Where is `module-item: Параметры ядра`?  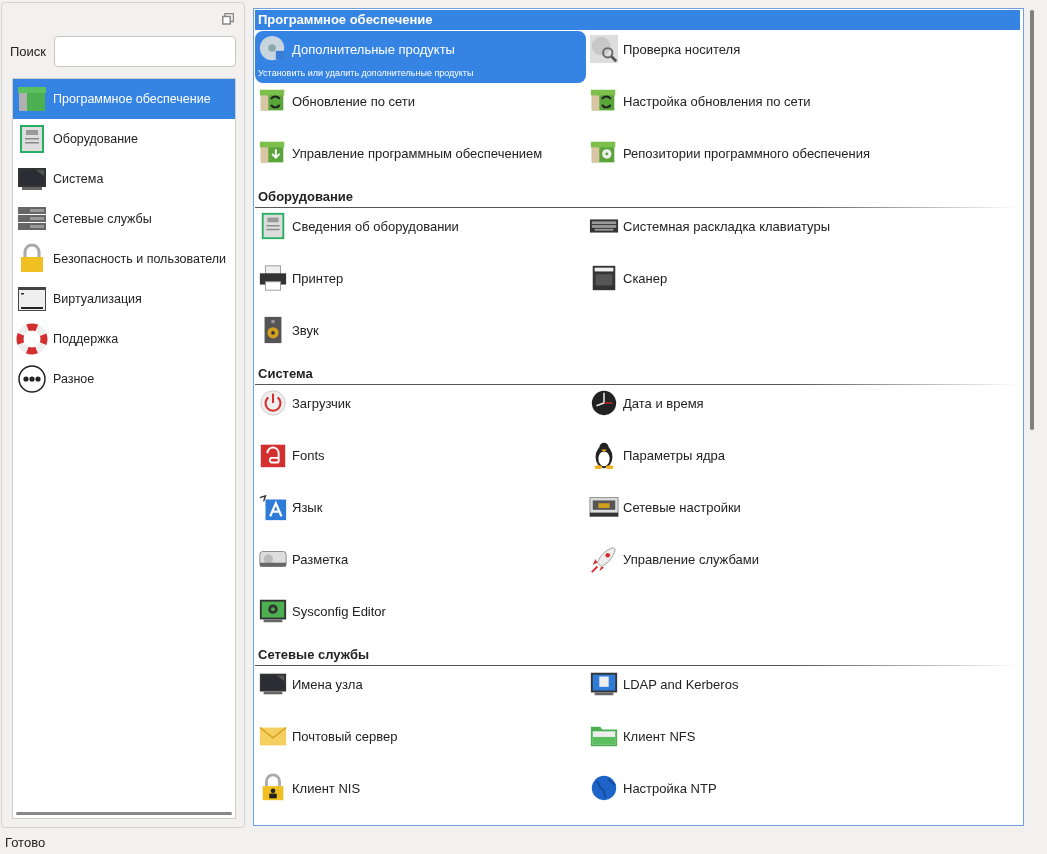 module-item: Параметры ядра is located at coordinates (751, 463).